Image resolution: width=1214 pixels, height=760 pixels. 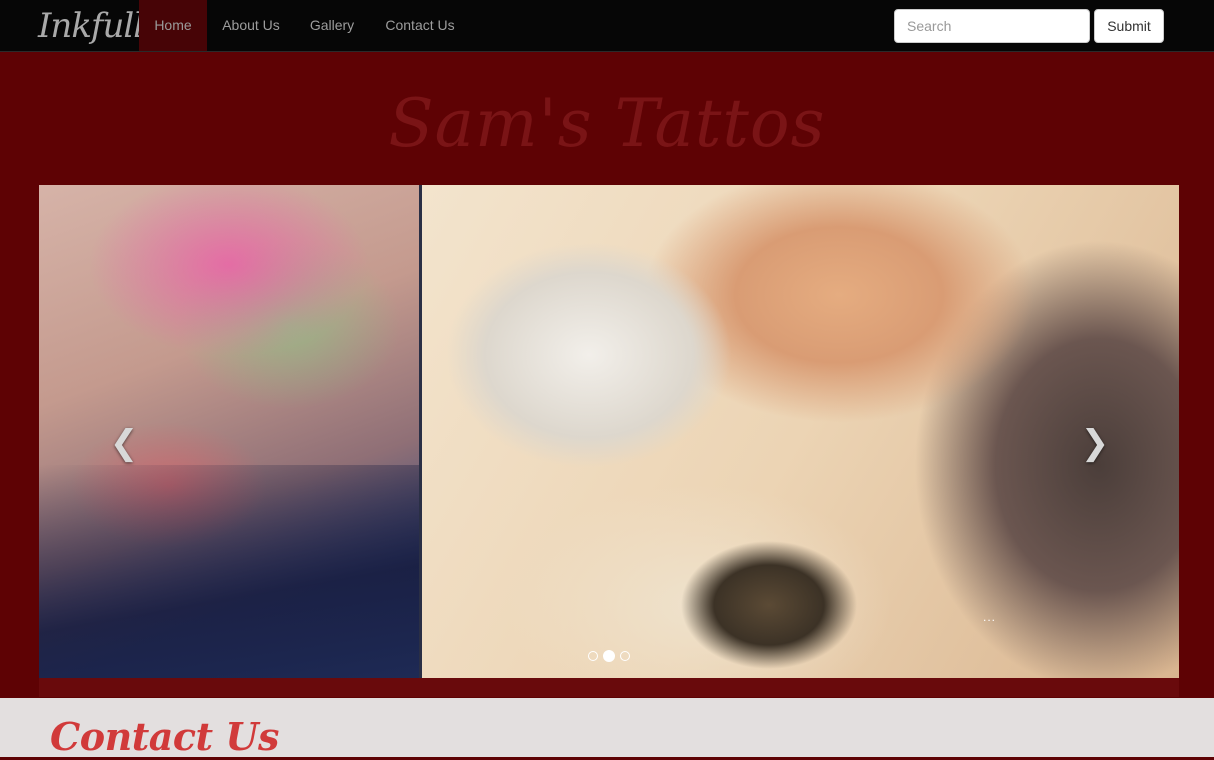 I want to click on search-input, so click(x=992, y=26).